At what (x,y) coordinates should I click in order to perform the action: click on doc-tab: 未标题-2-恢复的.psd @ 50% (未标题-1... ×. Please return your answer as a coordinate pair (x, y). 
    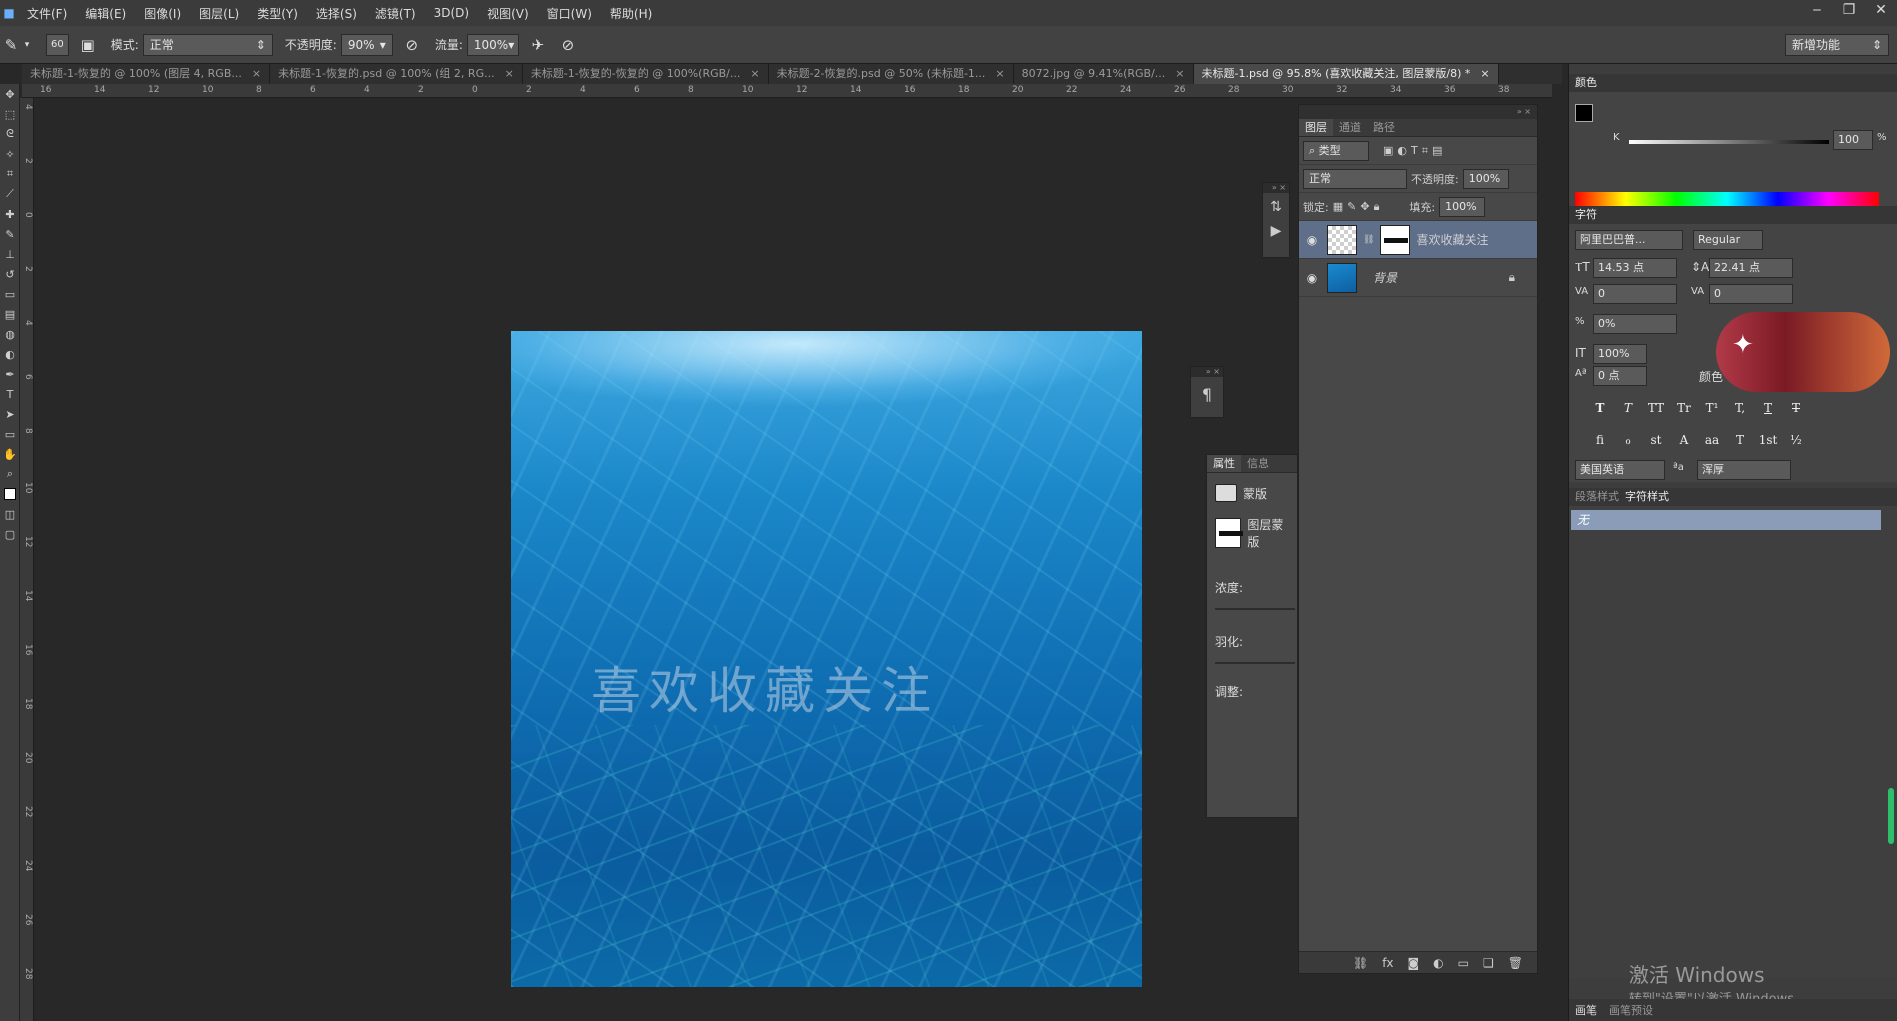
    Looking at the image, I should click on (891, 74).